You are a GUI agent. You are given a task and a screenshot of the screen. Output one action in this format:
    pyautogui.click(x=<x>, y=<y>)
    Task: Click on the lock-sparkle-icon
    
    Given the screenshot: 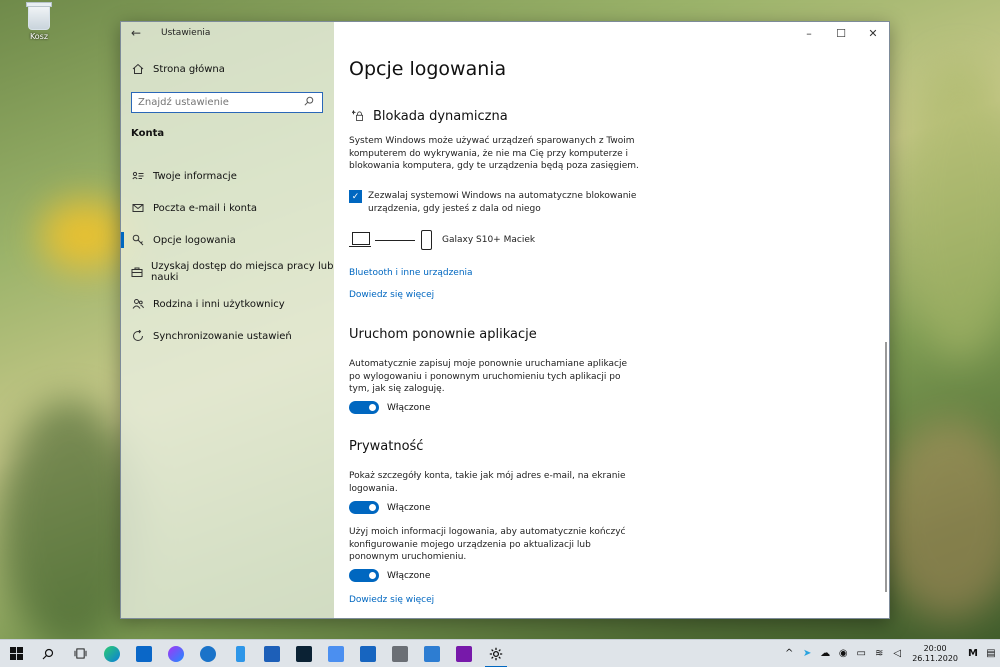 What is the action you would take?
    pyautogui.click(x=358, y=116)
    